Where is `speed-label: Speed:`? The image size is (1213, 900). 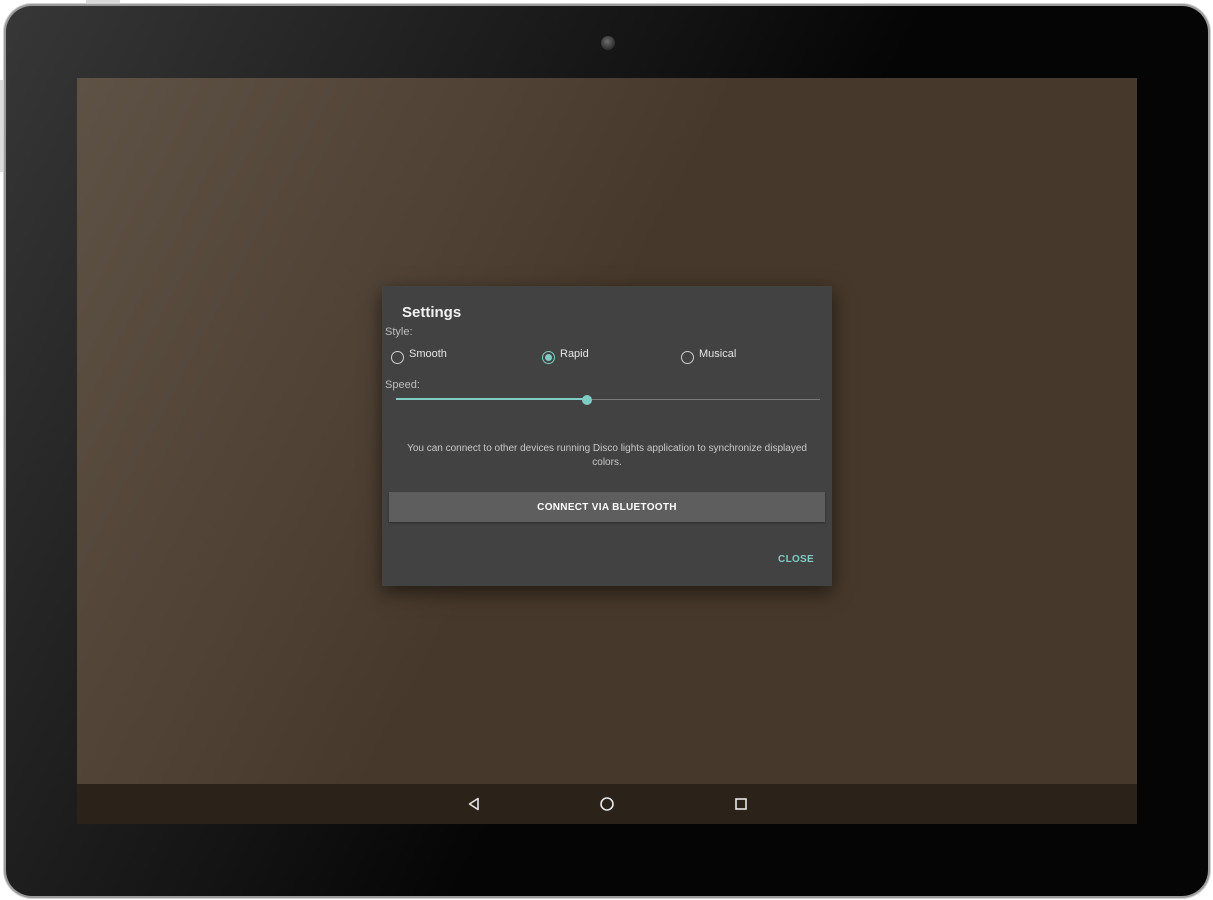
speed-label: Speed: is located at coordinates (402, 385).